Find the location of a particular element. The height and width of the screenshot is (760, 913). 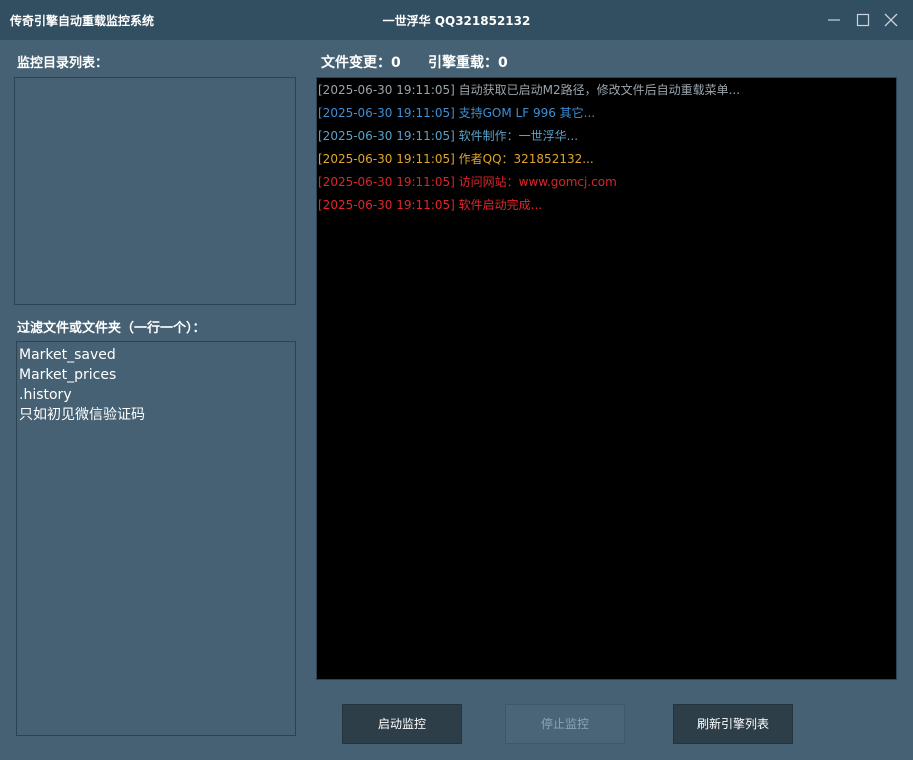

file-change-stat: 文件变更：0 is located at coordinates (361, 62).